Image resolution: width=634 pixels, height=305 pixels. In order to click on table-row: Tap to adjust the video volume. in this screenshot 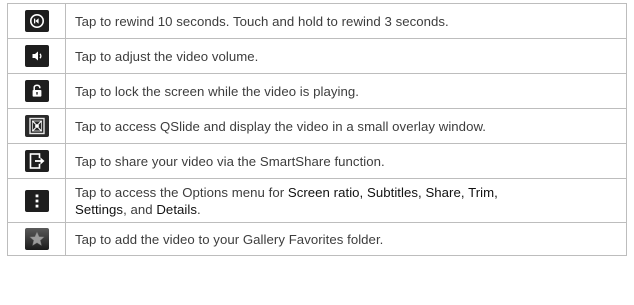, I will do `click(317, 56)`.